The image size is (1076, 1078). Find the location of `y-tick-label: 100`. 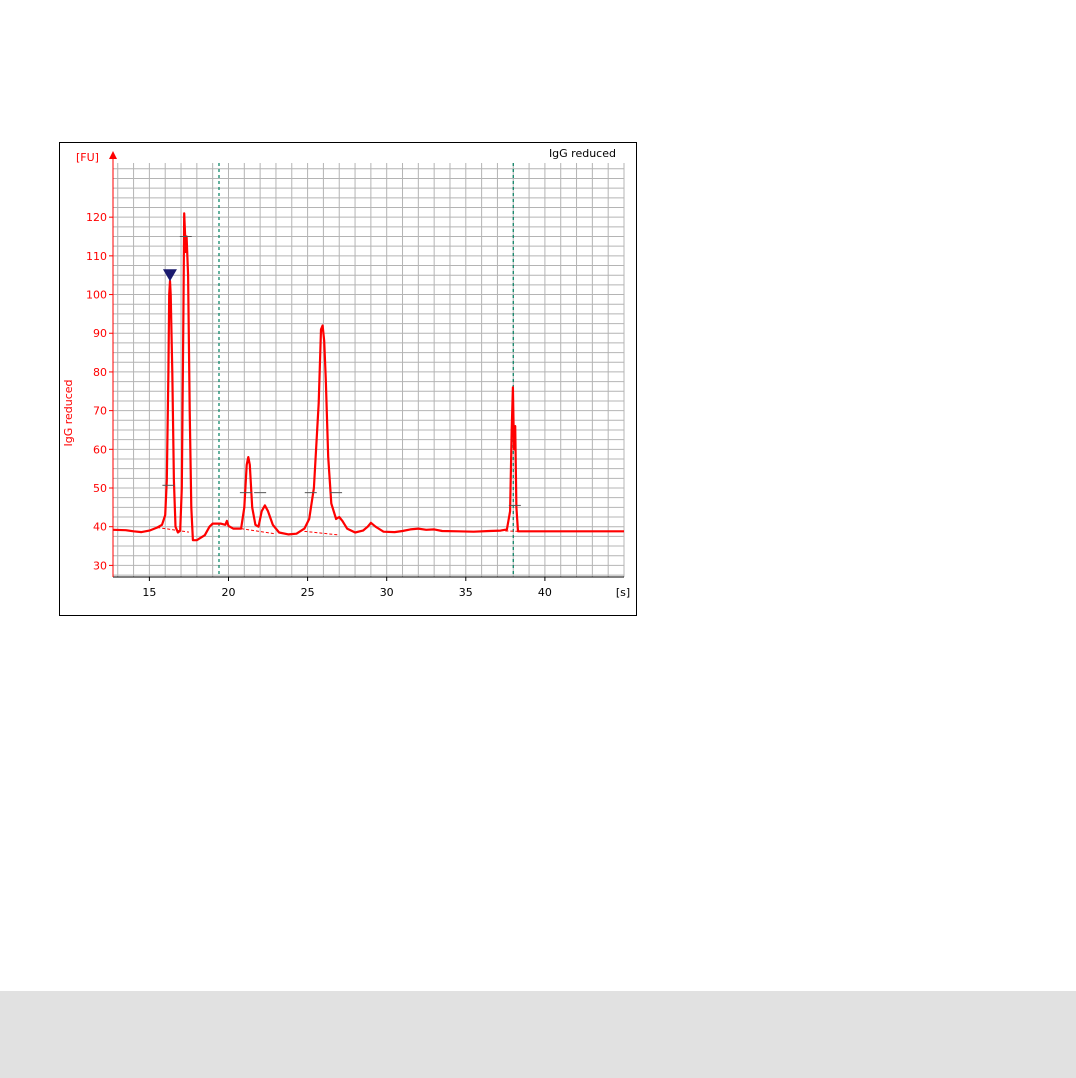

y-tick-label: 100 is located at coordinates (96, 295).